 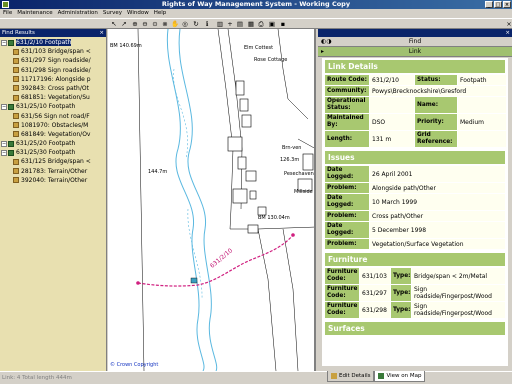 I want to click on issue-label: Date Logged:, so click(x=347, y=202).